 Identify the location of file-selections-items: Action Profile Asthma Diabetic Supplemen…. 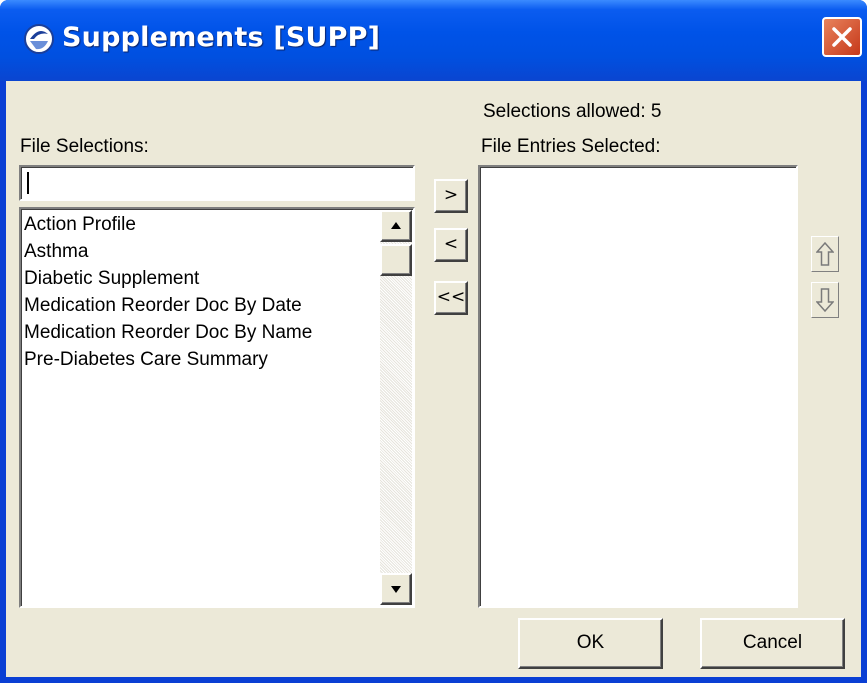
(168, 292).